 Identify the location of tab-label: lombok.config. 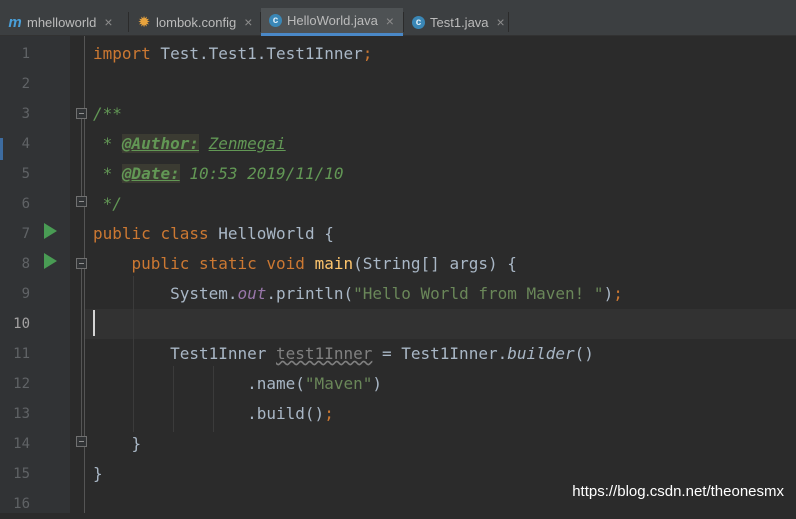
(196, 22).